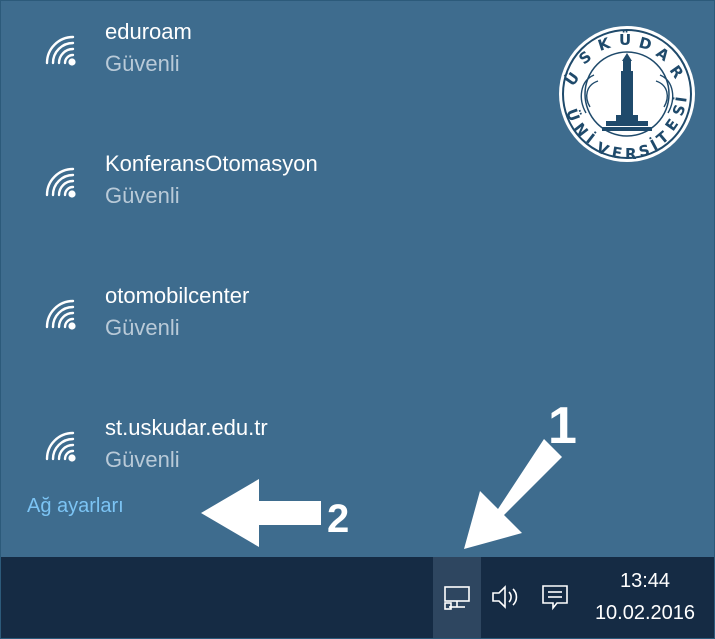 This screenshot has width=715, height=639. Describe the element at coordinates (562, 426) in the screenshot. I see `arrow-1-label: 1` at that location.